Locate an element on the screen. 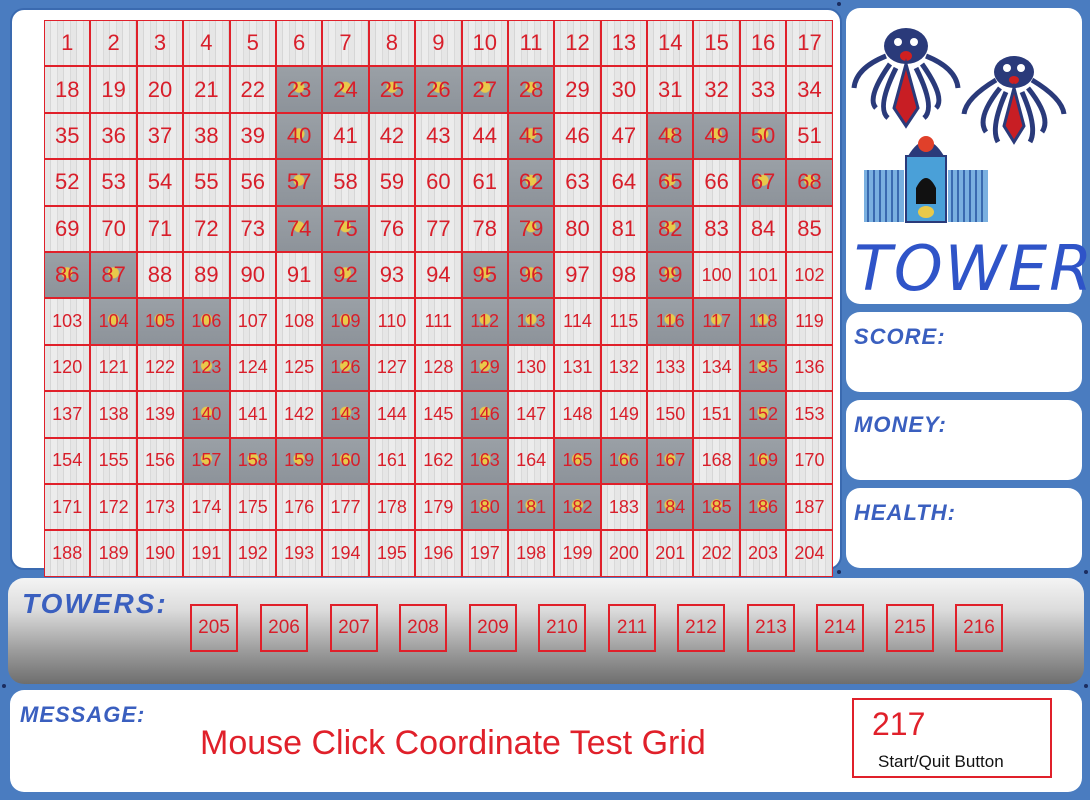 This screenshot has height=800, width=1090. grid-cell-31: 31 is located at coordinates (670, 89).